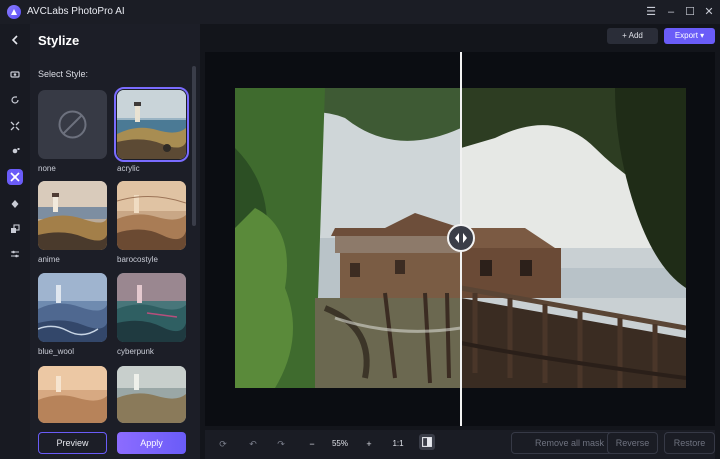  I want to click on layers-icon, so click(15, 229).